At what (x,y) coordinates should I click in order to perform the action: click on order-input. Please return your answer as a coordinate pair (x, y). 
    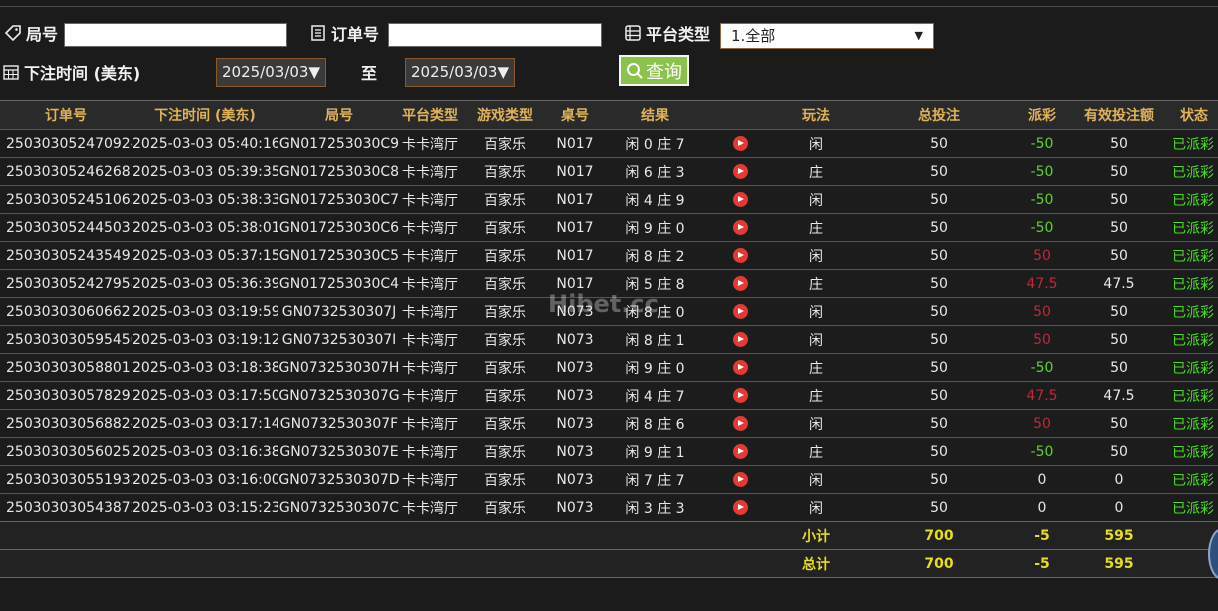
    Looking at the image, I should click on (495, 35).